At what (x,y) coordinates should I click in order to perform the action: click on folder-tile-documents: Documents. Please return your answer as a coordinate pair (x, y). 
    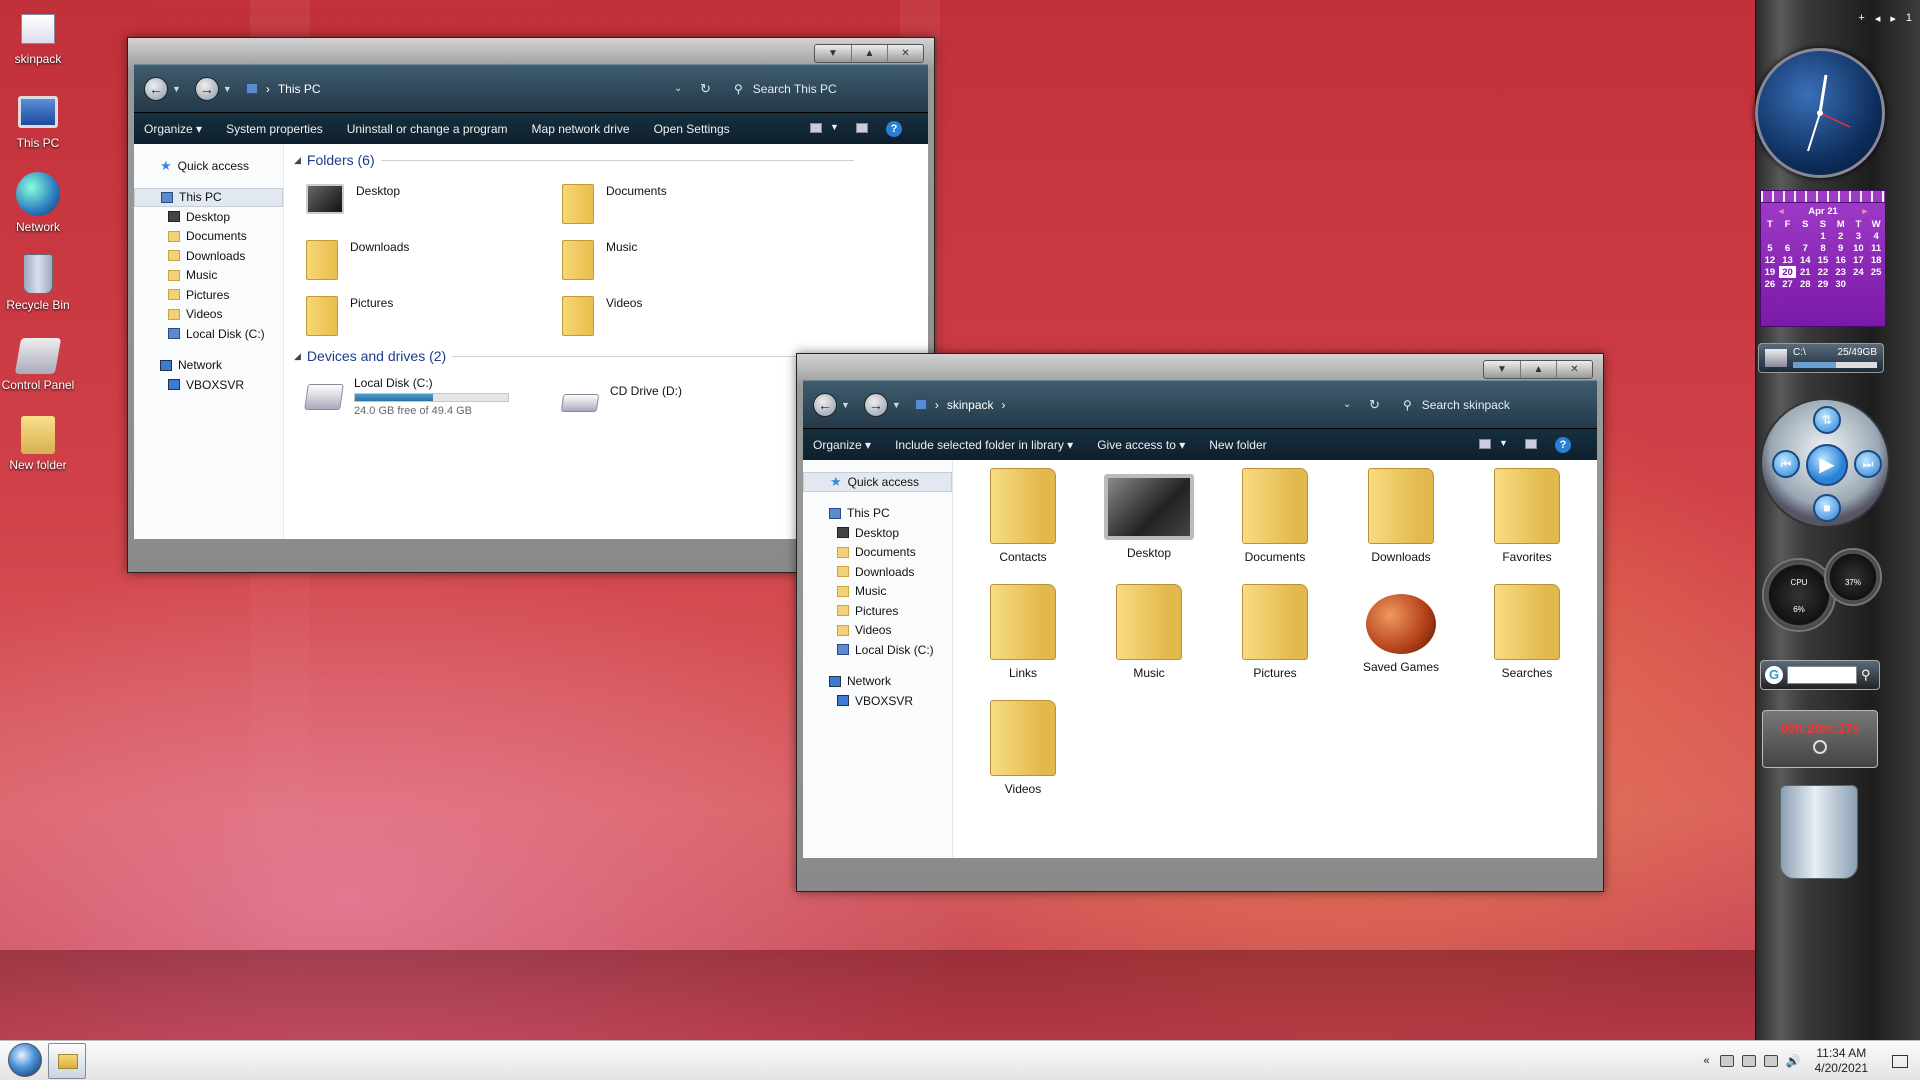
    Looking at the image, I should click on (614, 204).